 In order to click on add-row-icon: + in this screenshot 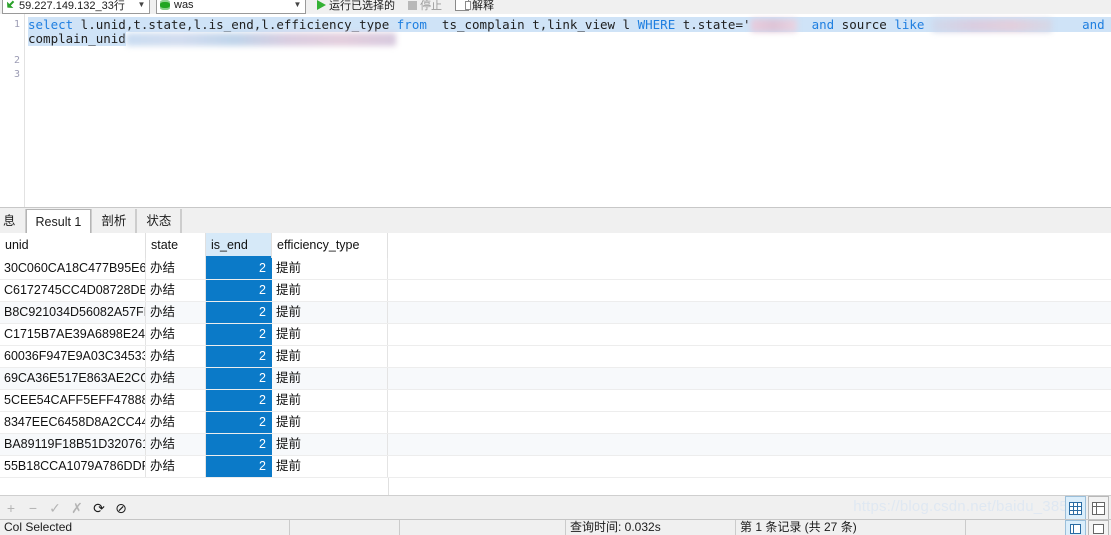, I will do `click(11, 508)`.